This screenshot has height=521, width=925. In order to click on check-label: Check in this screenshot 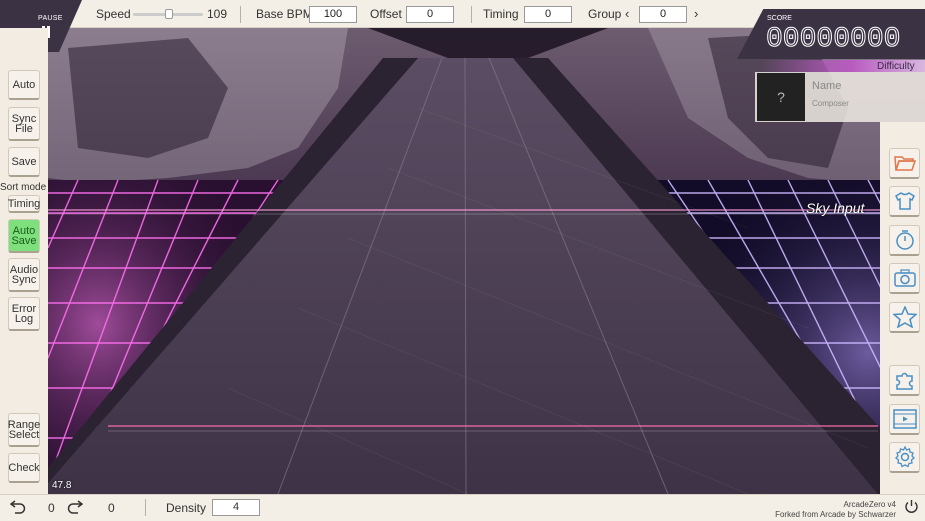, I will do `click(24, 467)`.